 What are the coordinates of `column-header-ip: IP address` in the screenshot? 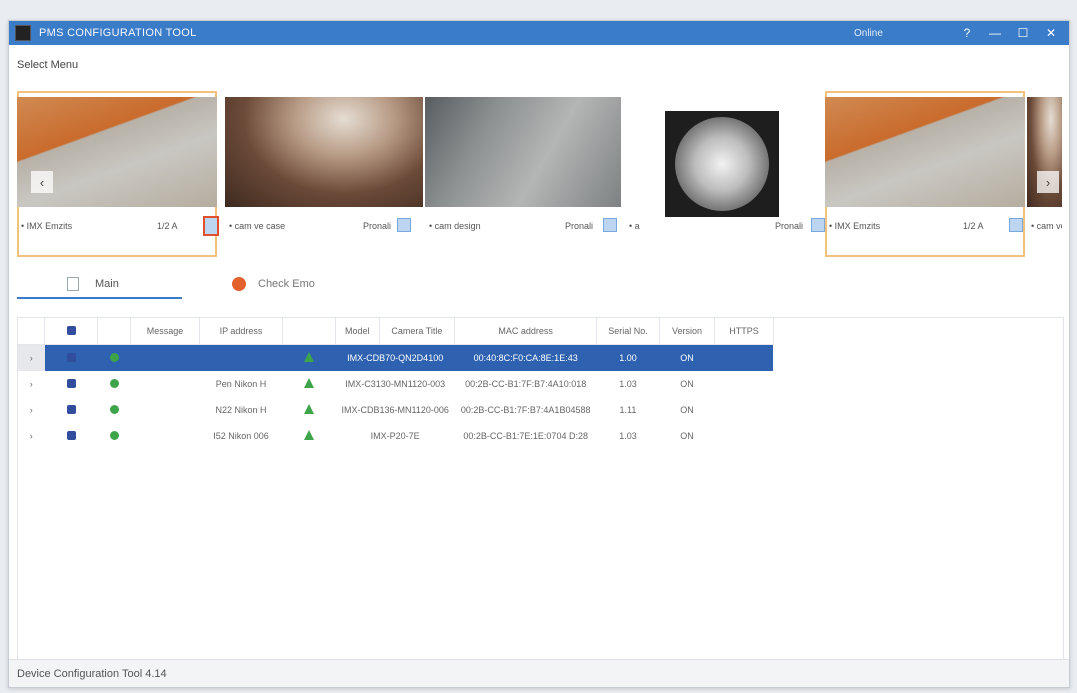 It's located at (241, 331).